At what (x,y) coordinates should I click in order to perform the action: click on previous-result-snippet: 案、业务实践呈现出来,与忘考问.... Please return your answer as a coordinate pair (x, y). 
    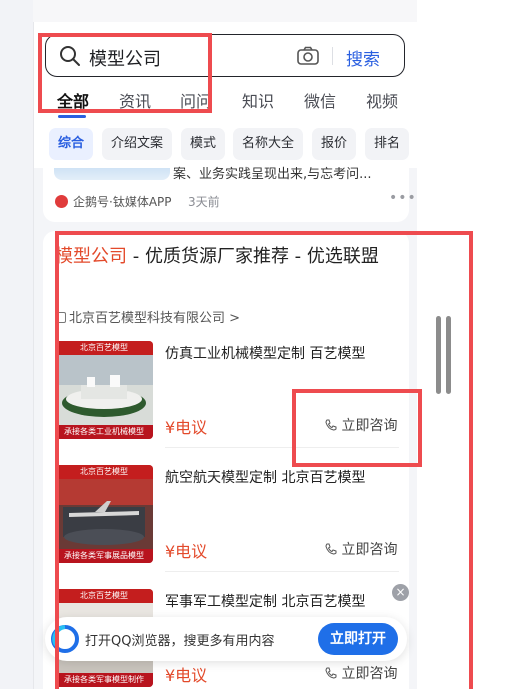
    Looking at the image, I should click on (272, 174).